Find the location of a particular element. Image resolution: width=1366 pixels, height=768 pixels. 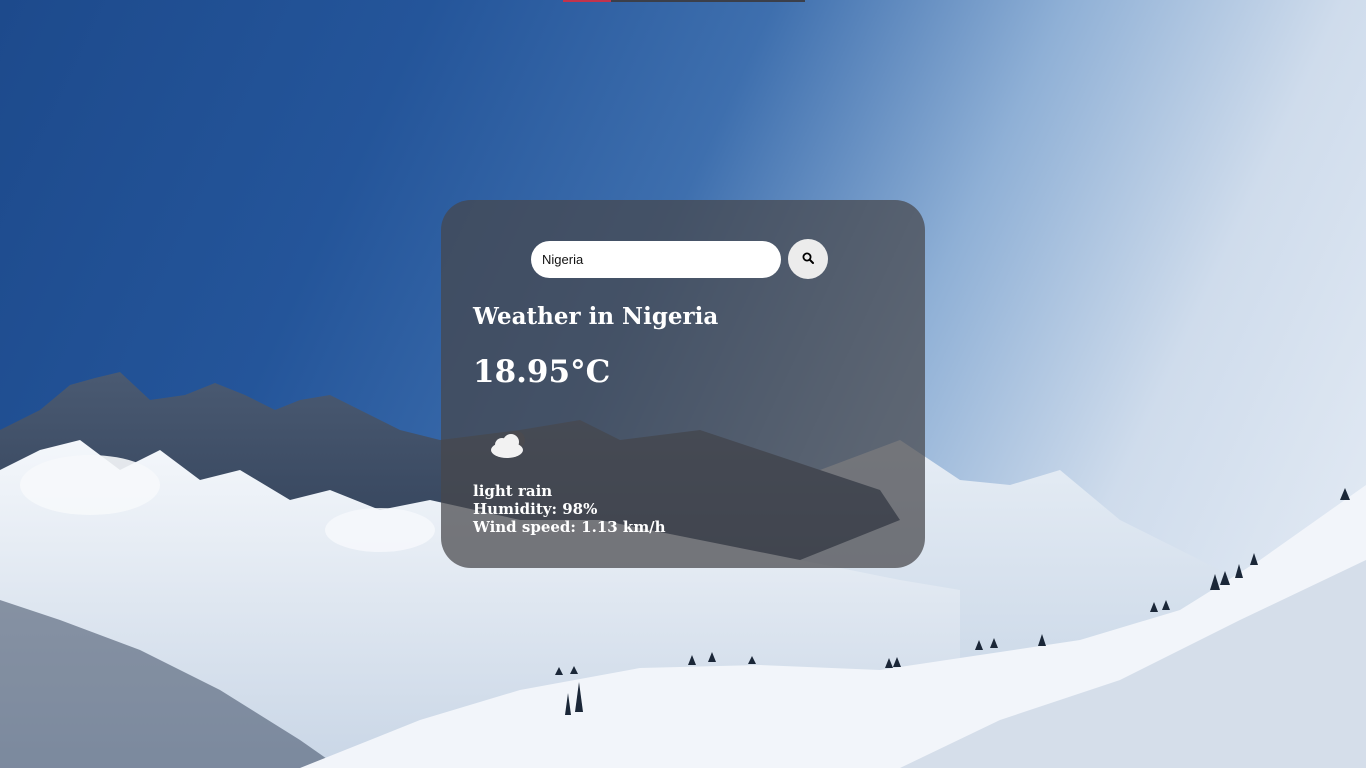

cloud-icon is located at coordinates (509, 444).